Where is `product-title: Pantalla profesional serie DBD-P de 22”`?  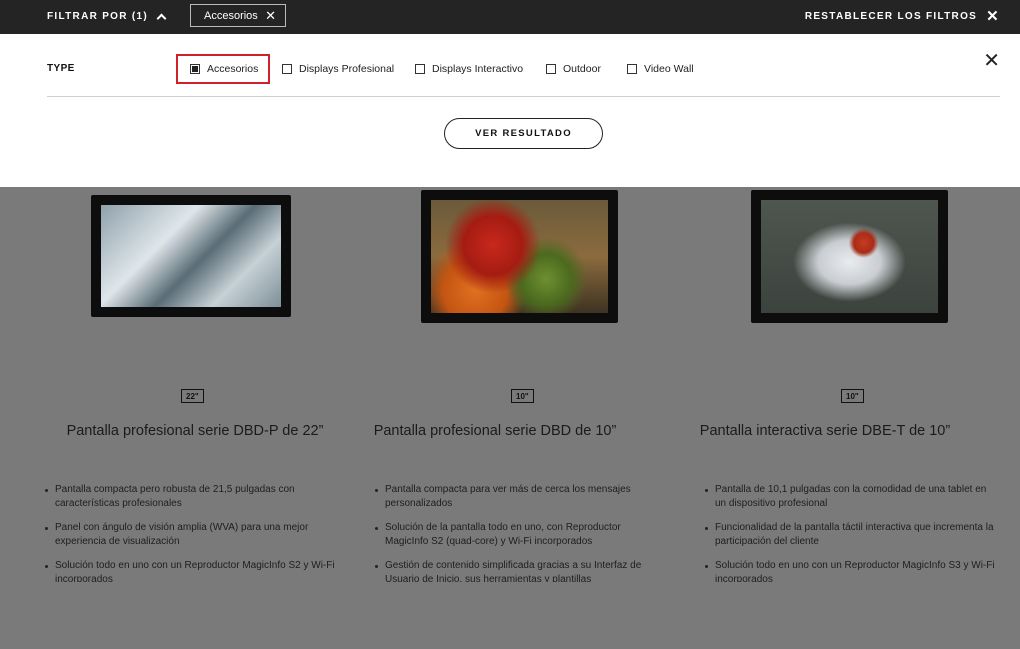
product-title: Pantalla profesional serie DBD-P de 22” is located at coordinates (195, 431).